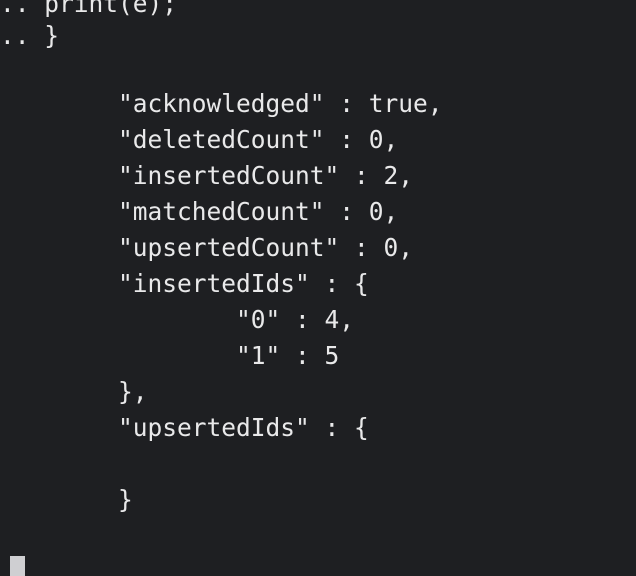  What do you see at coordinates (207, 247) in the screenshot?
I see `terminal-line: "upsertedCount" : 0,` at bounding box center [207, 247].